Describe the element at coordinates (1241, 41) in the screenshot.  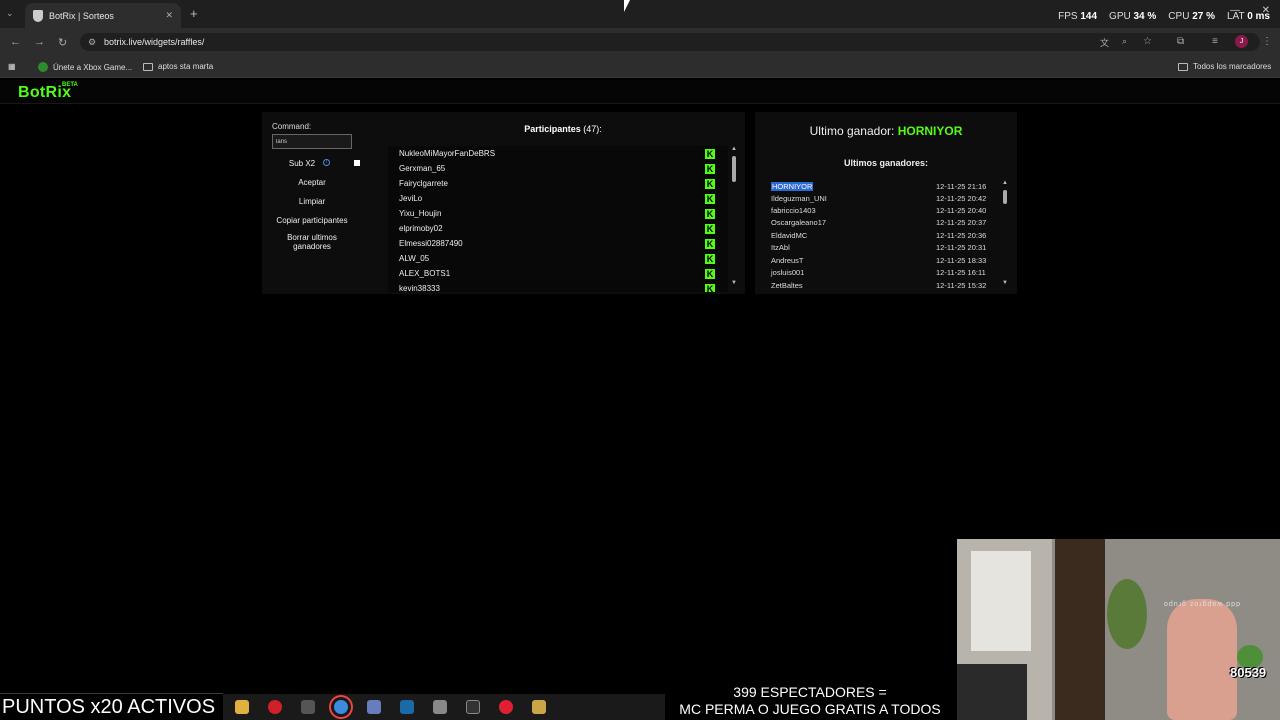
I see `profile-avatar: J` at that location.